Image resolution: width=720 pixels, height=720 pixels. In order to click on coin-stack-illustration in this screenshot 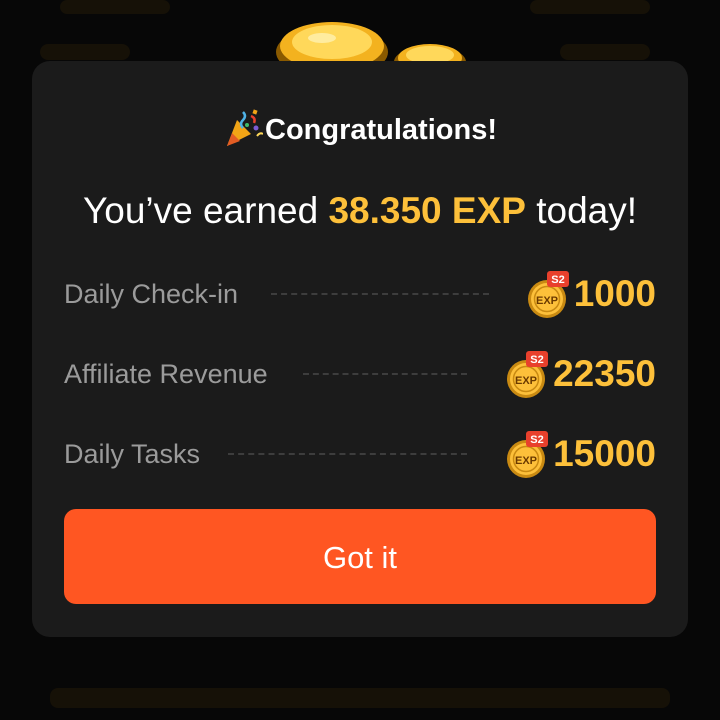, I will do `click(371, 46)`.